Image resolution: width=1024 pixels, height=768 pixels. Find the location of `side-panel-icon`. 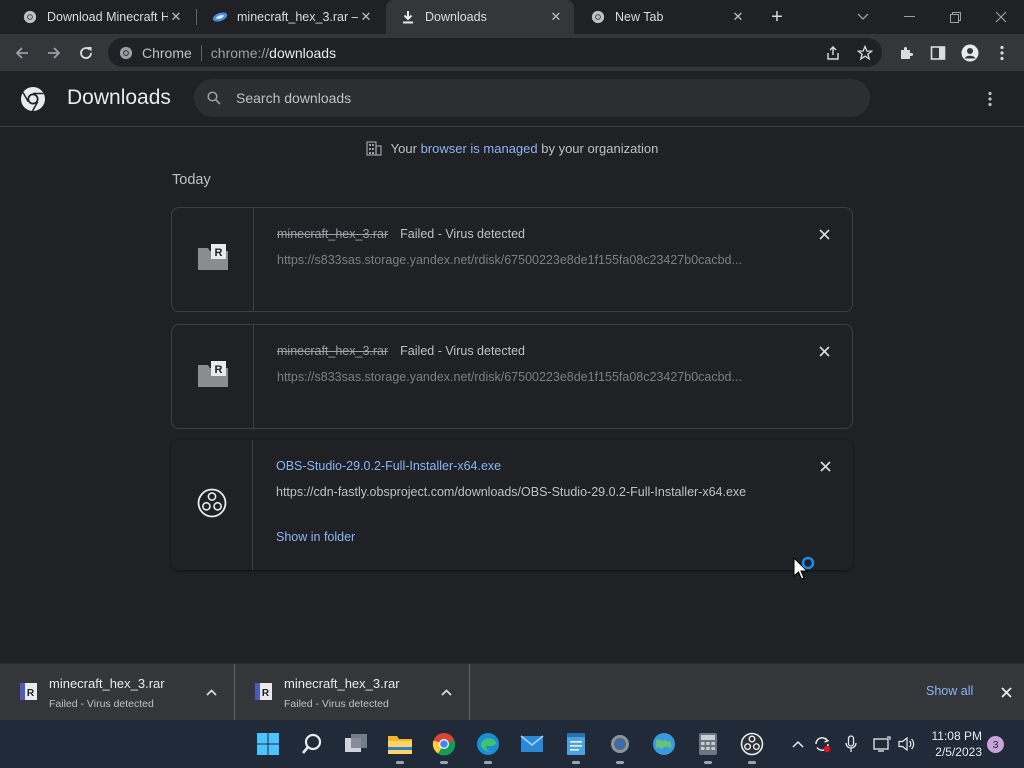

side-panel-icon is located at coordinates (938, 53).